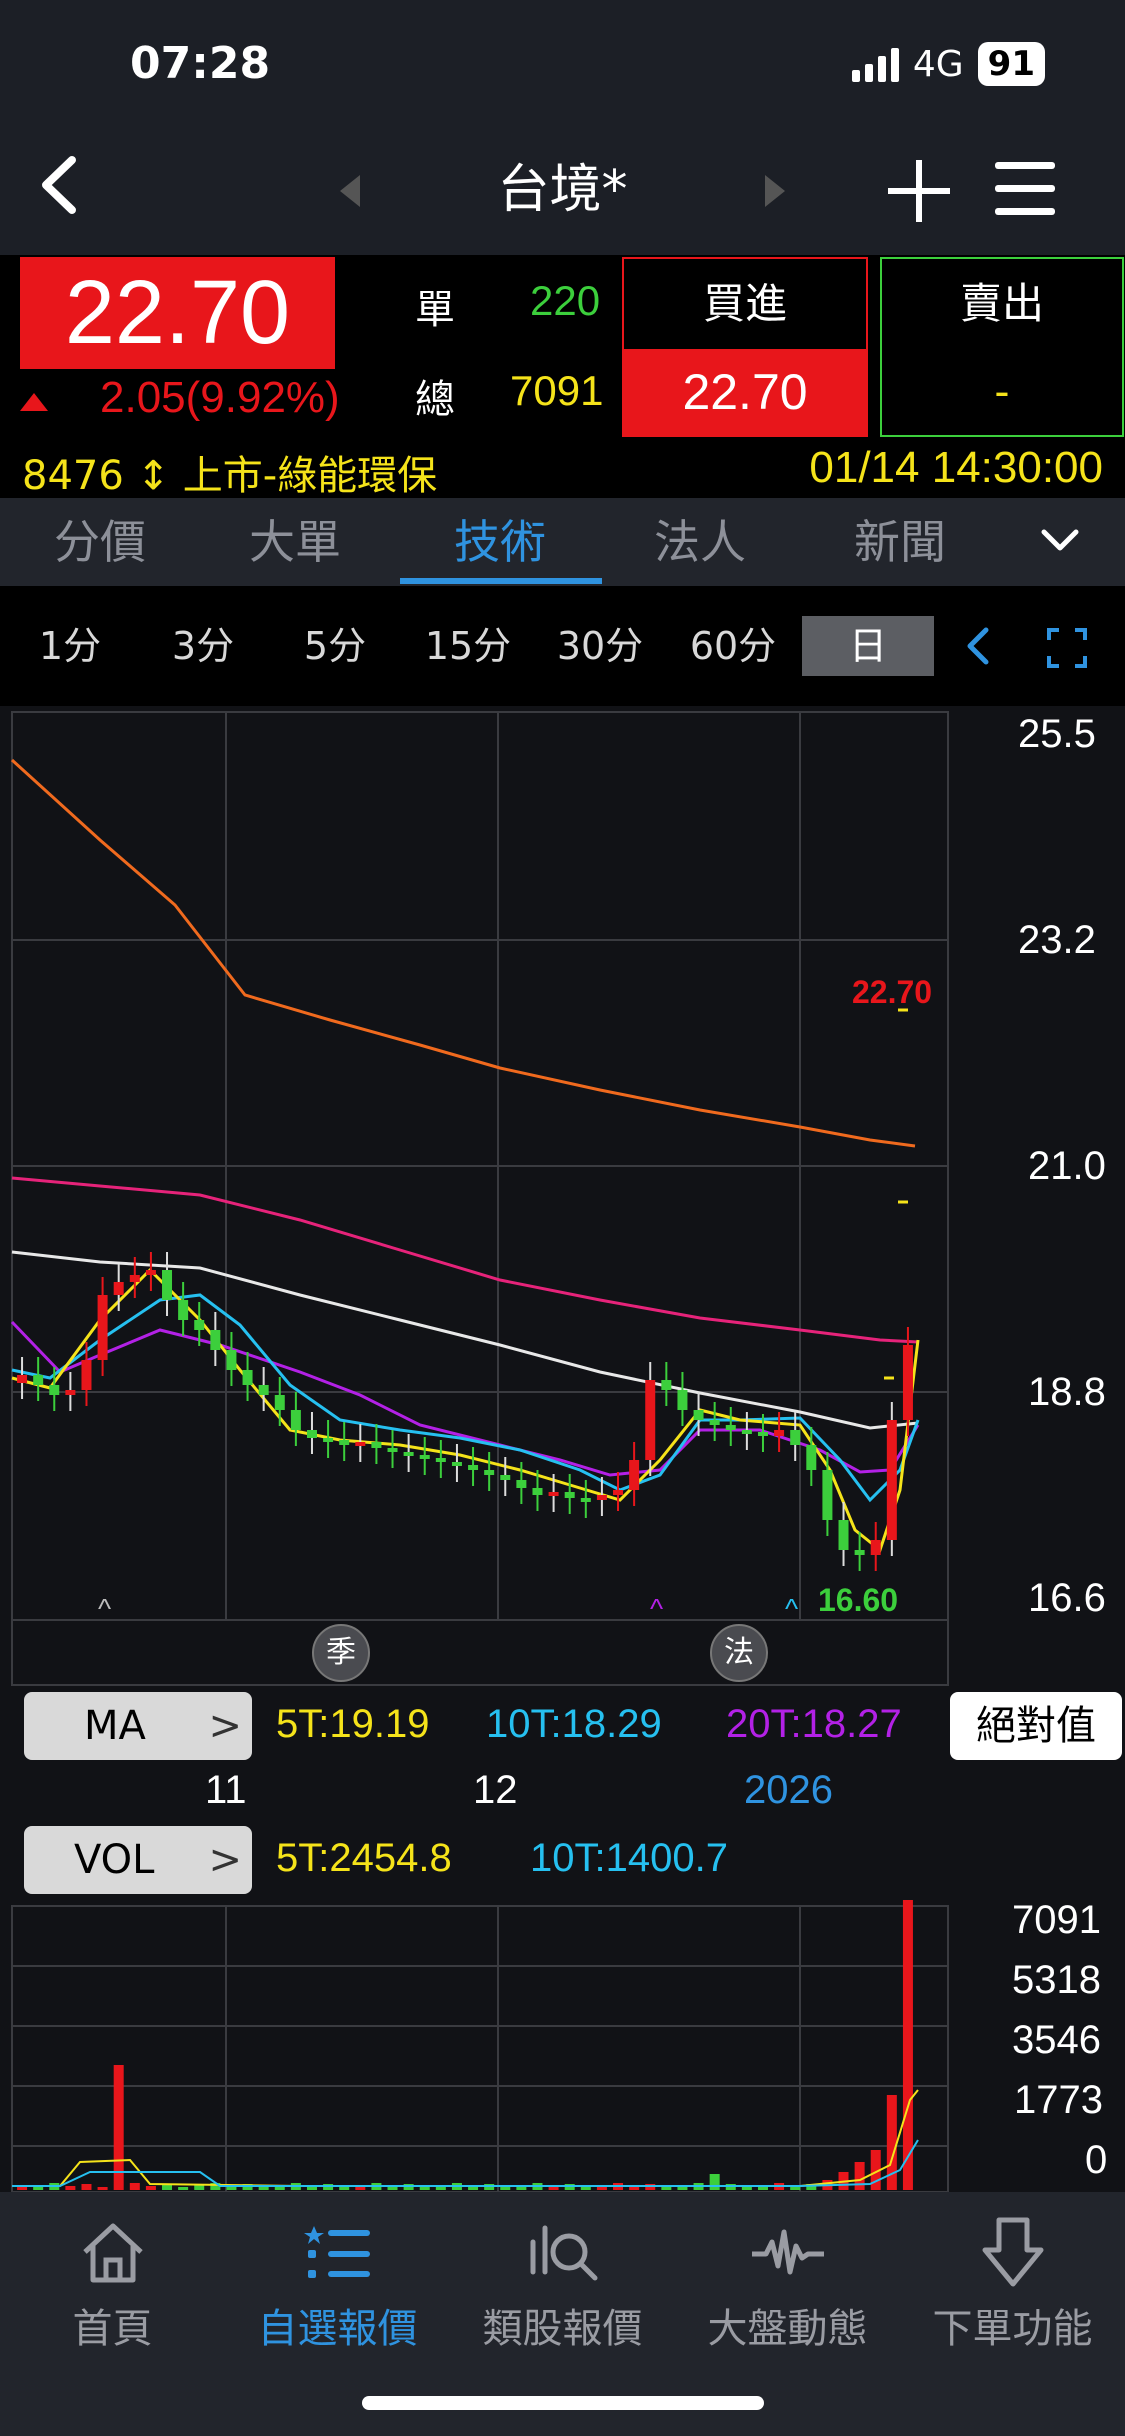  What do you see at coordinates (335, 646) in the screenshot?
I see `period-5min: 5分` at bounding box center [335, 646].